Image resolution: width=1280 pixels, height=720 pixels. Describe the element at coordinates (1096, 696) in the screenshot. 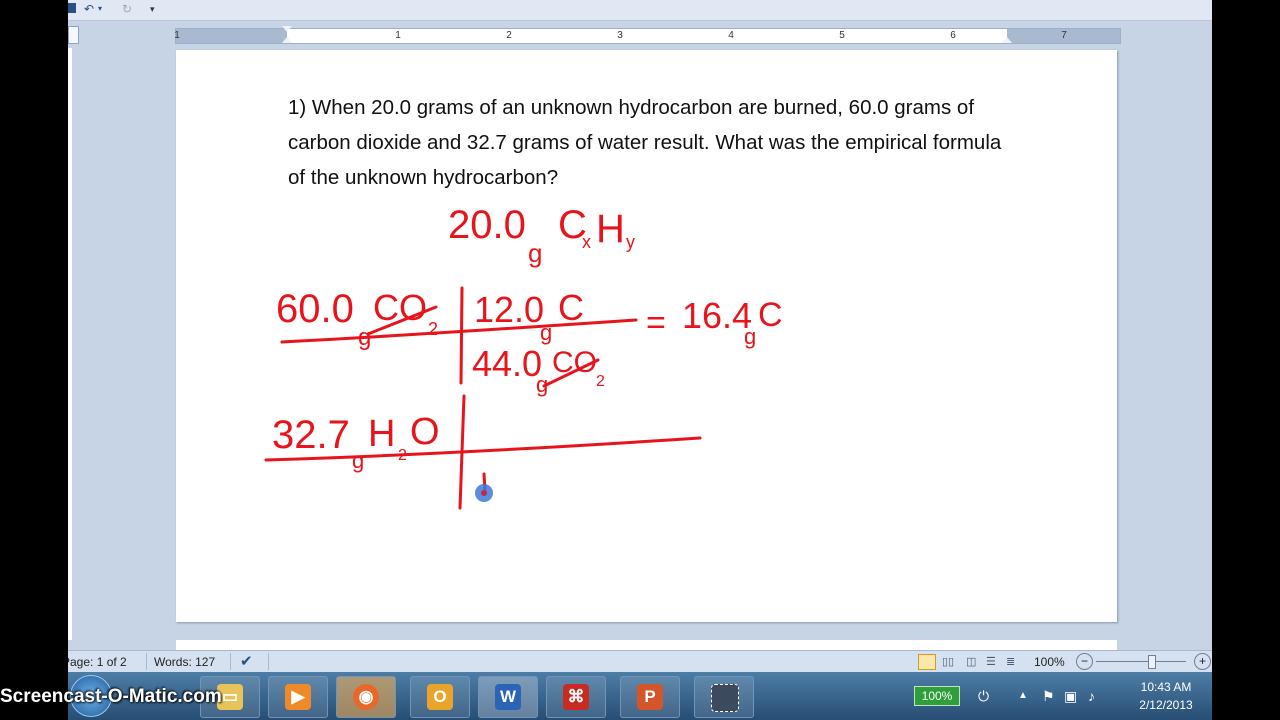

I see `volume-icon: ♪` at that location.